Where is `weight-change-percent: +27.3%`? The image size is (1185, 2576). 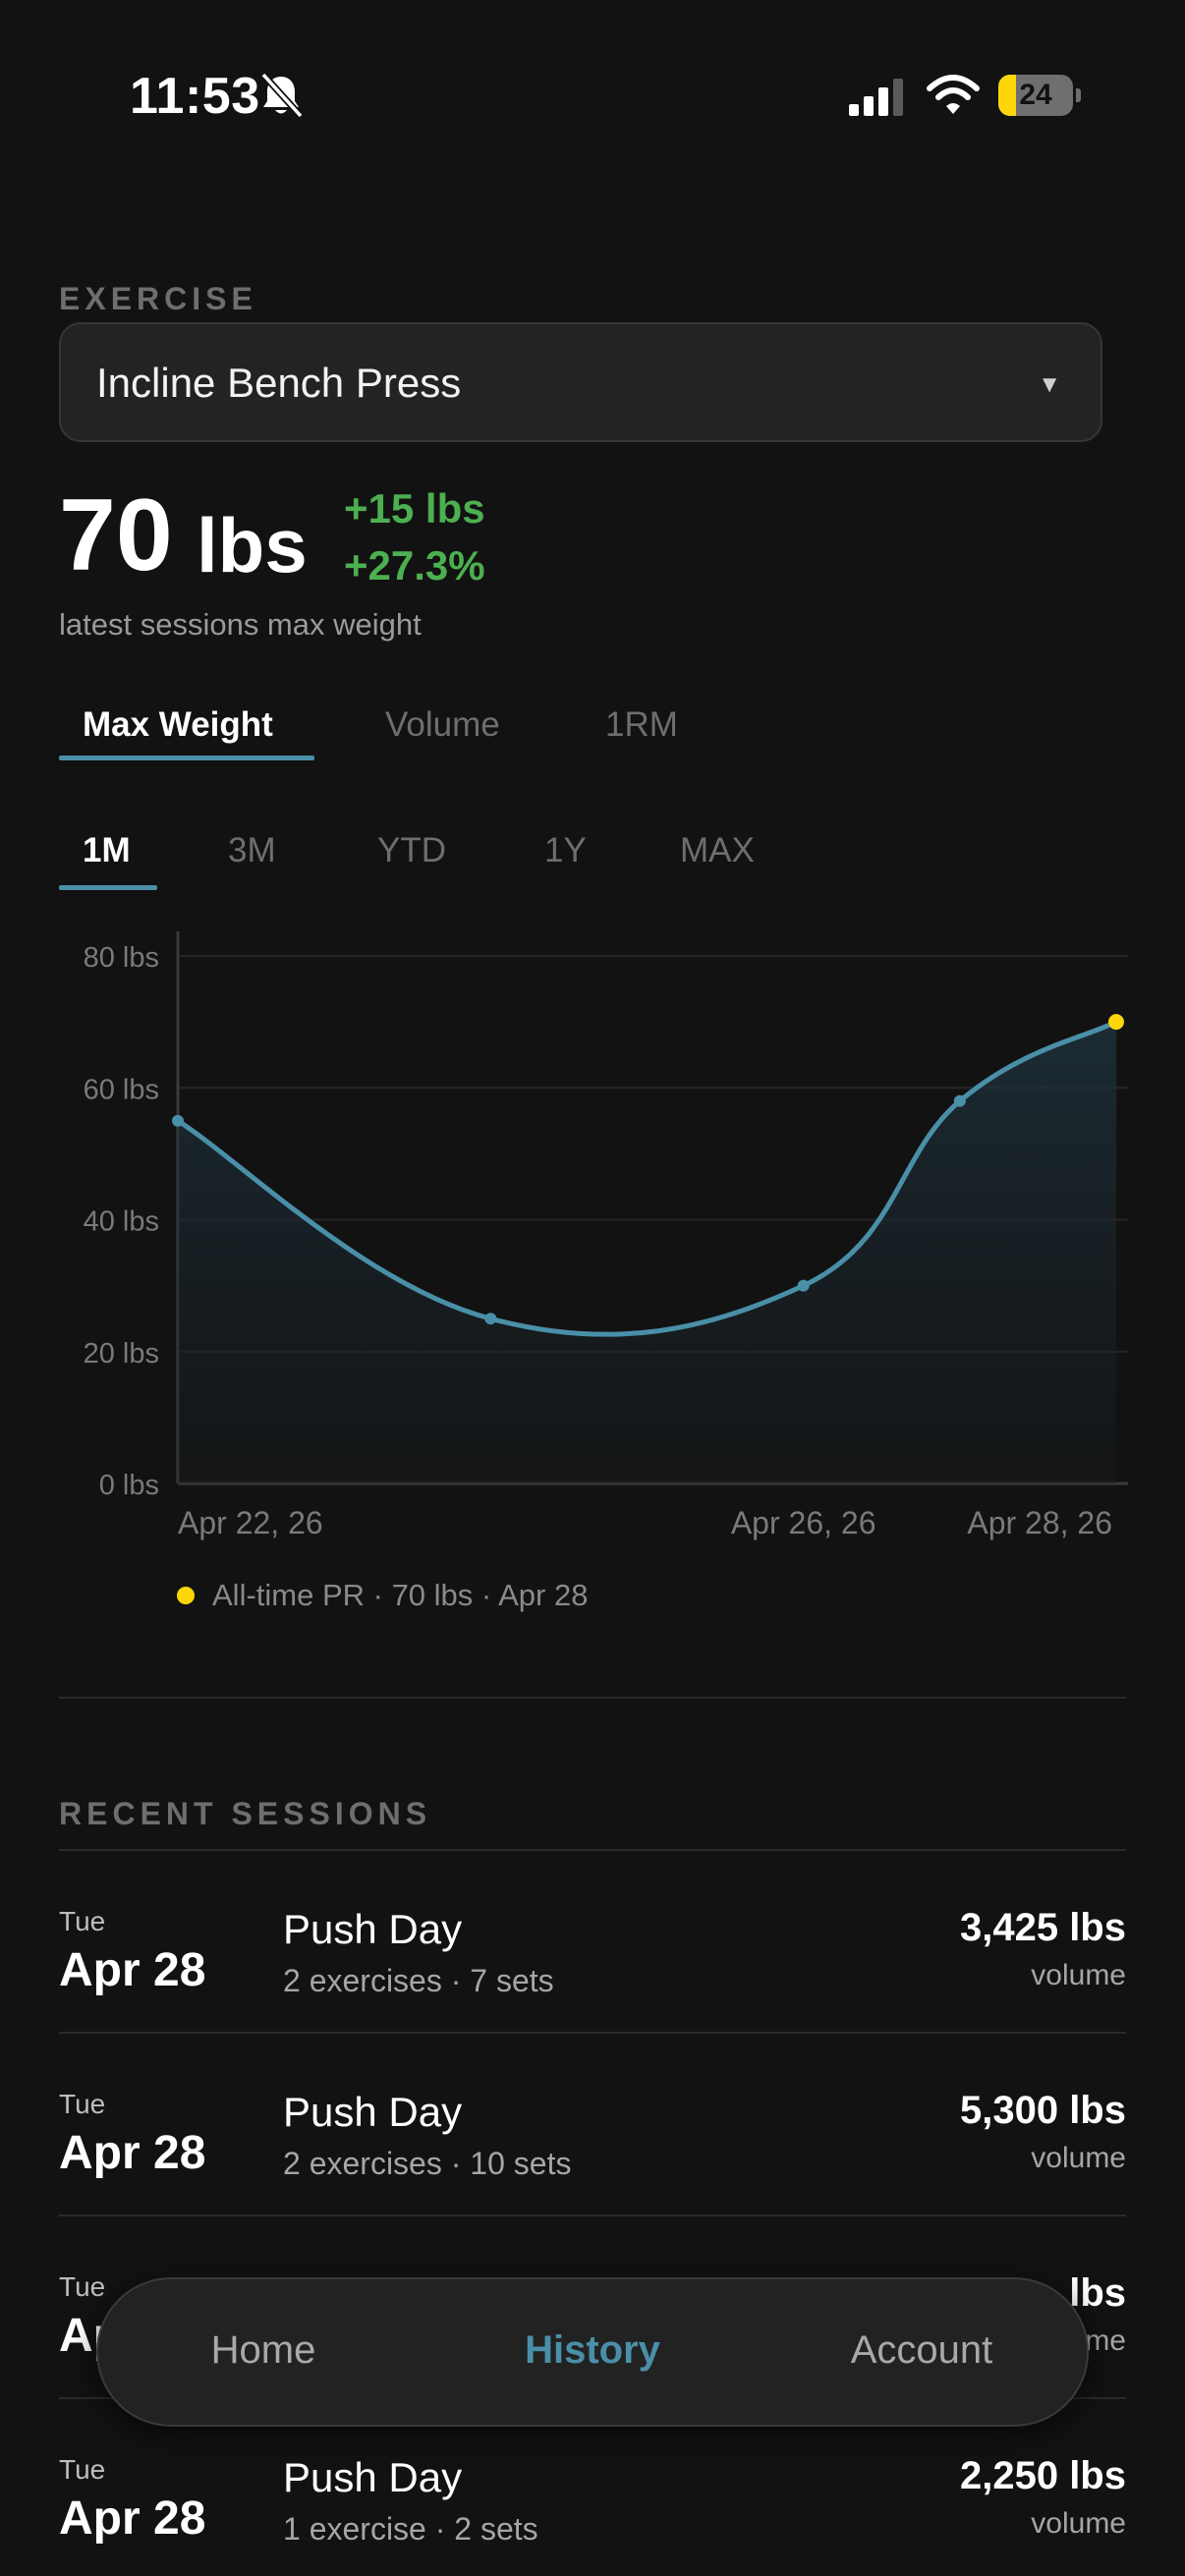
weight-change-percent: +27.3% is located at coordinates (415, 565).